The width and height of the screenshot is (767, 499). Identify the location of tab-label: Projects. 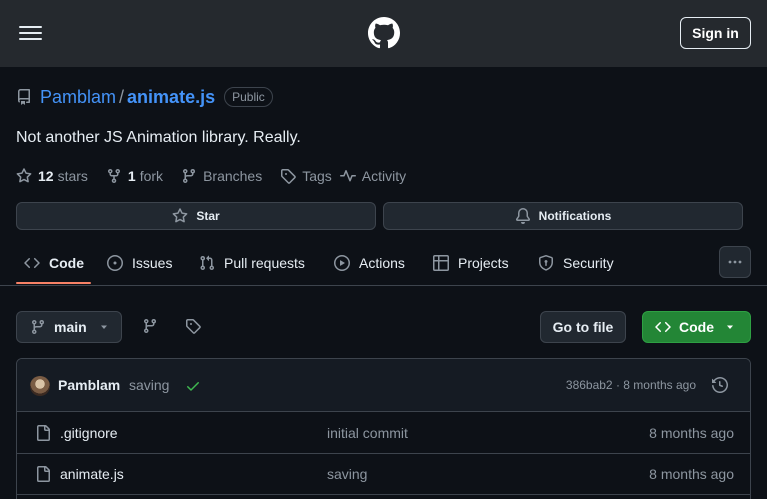
(483, 263).